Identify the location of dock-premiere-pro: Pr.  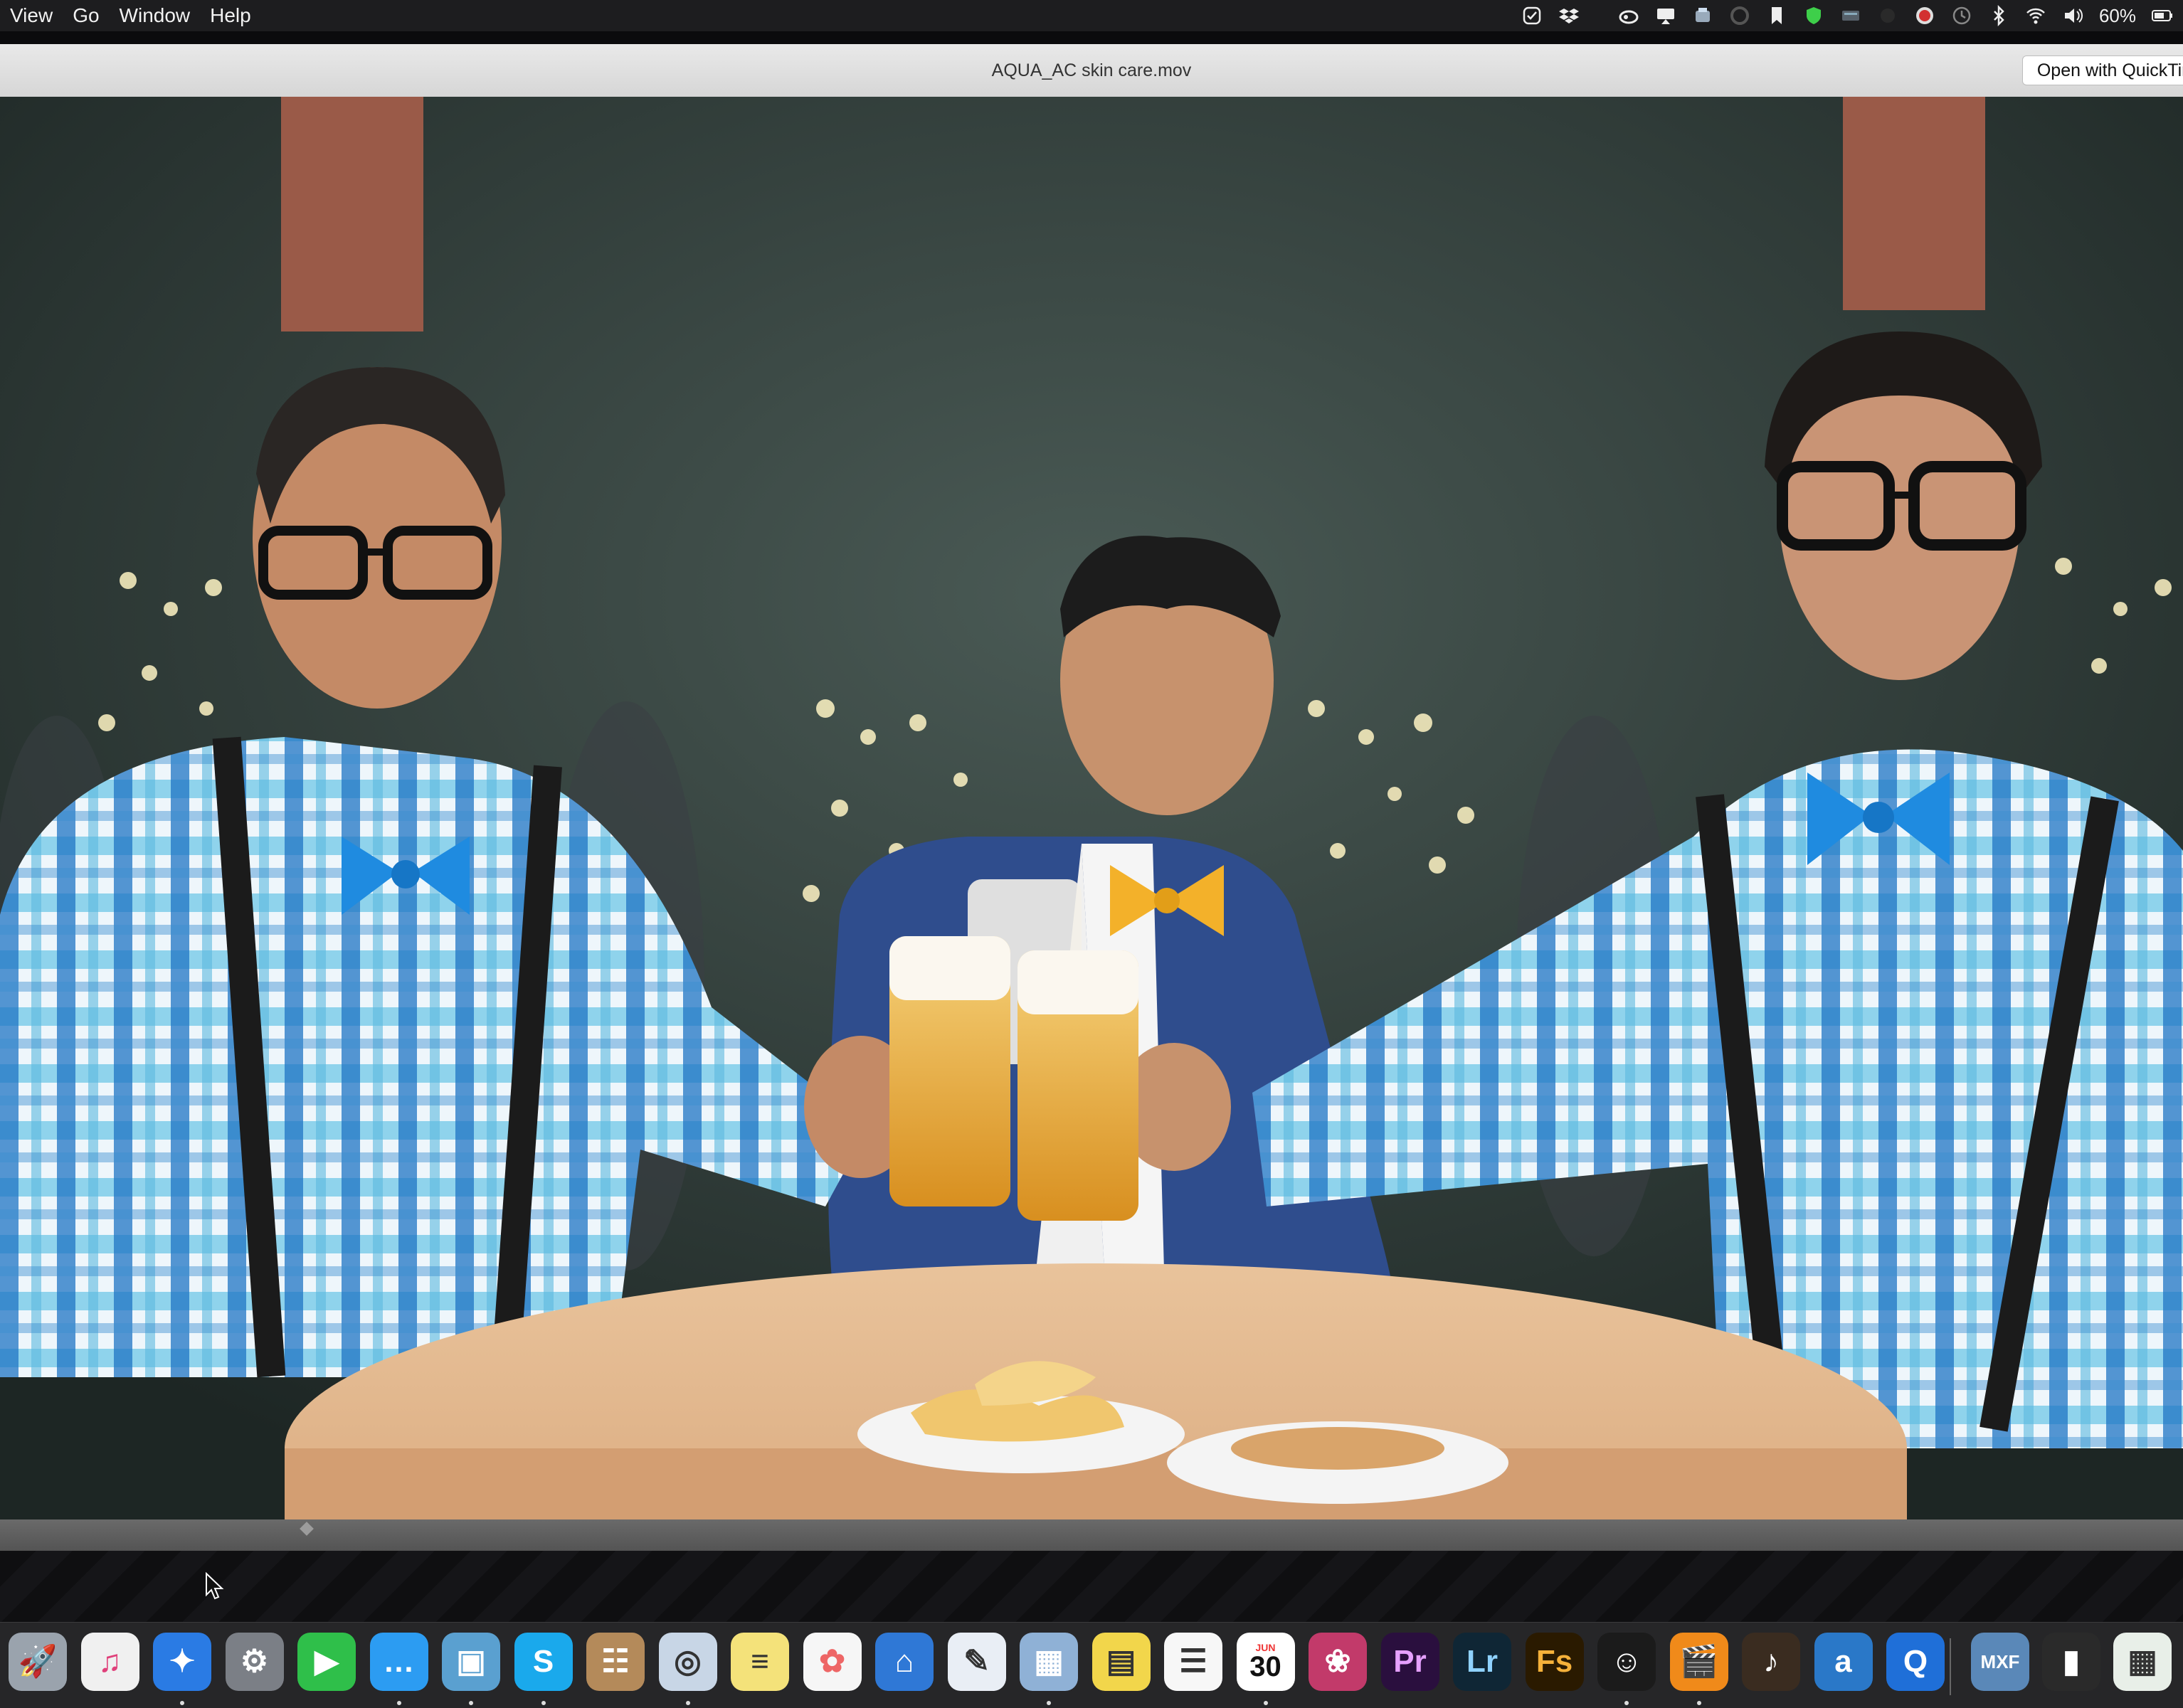
(1409, 1662).